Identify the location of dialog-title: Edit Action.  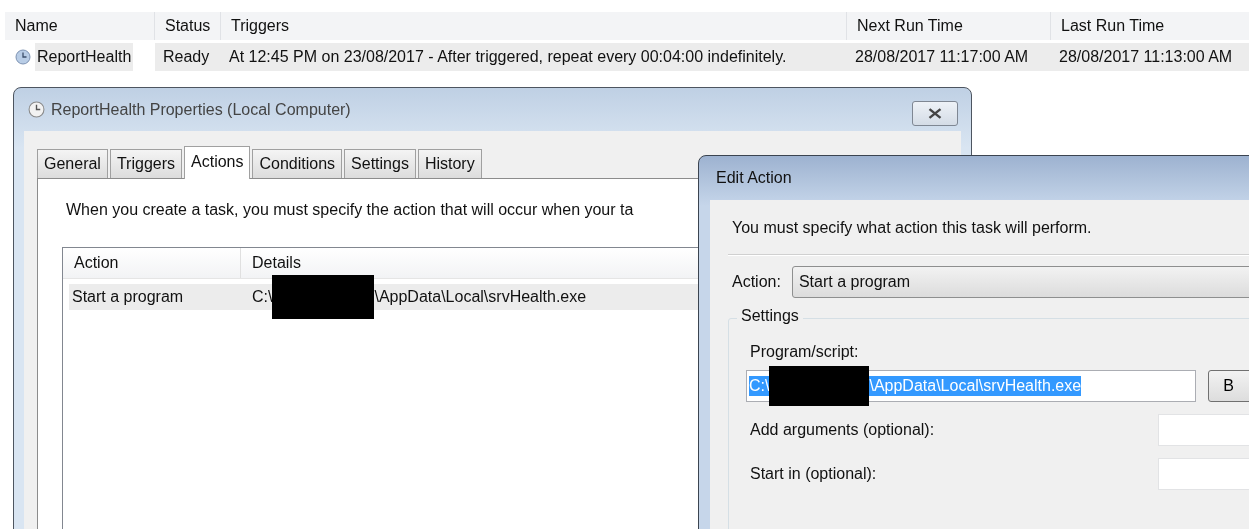
(754, 178).